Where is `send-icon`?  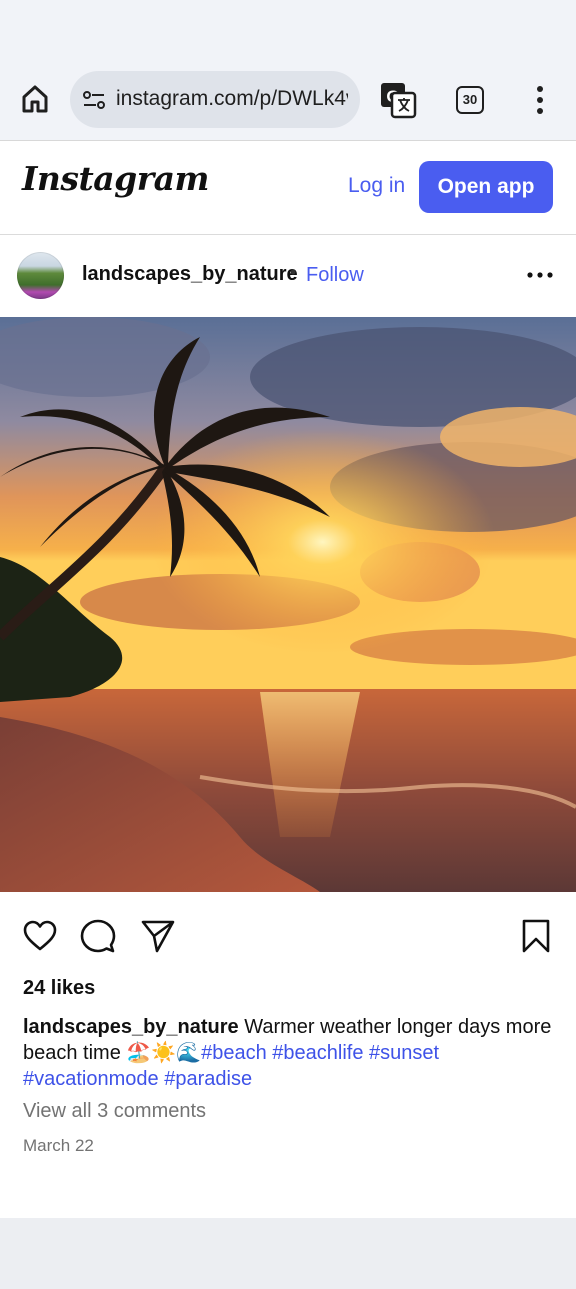 send-icon is located at coordinates (158, 936).